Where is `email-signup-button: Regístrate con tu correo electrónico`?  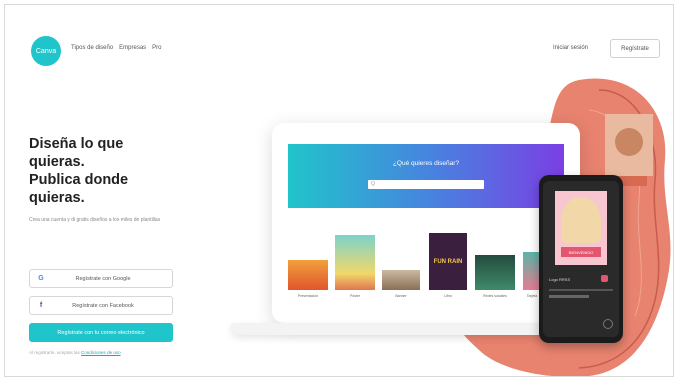 email-signup-button: Regístrate con tu correo electrónico is located at coordinates (101, 332).